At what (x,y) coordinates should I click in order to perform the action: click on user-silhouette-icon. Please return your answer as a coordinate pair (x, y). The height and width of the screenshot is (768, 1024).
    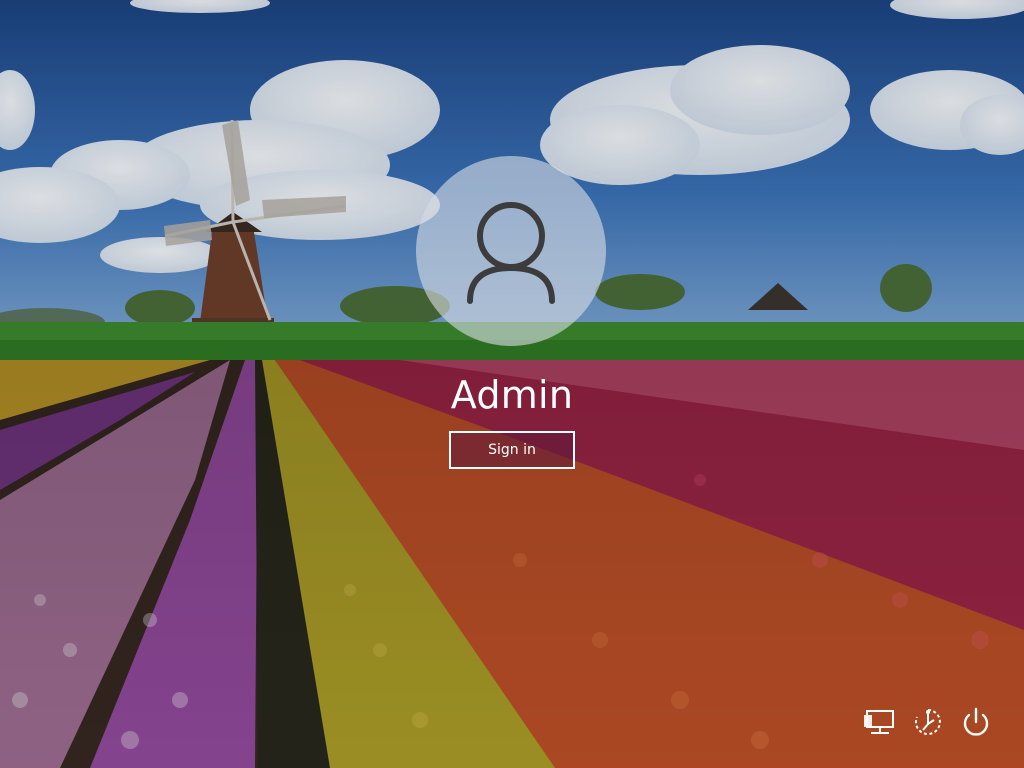
    Looking at the image, I should click on (511, 253).